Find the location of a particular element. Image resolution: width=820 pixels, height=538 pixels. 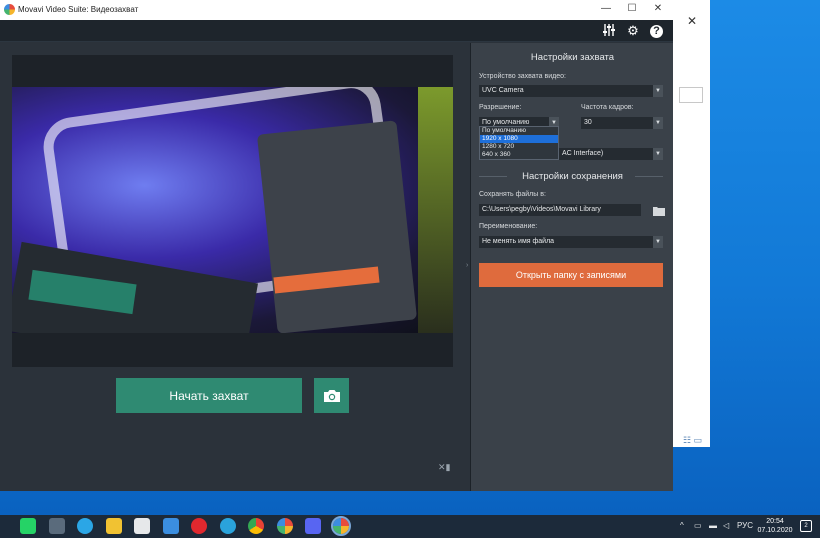

folder-icon is located at coordinates (659, 211).